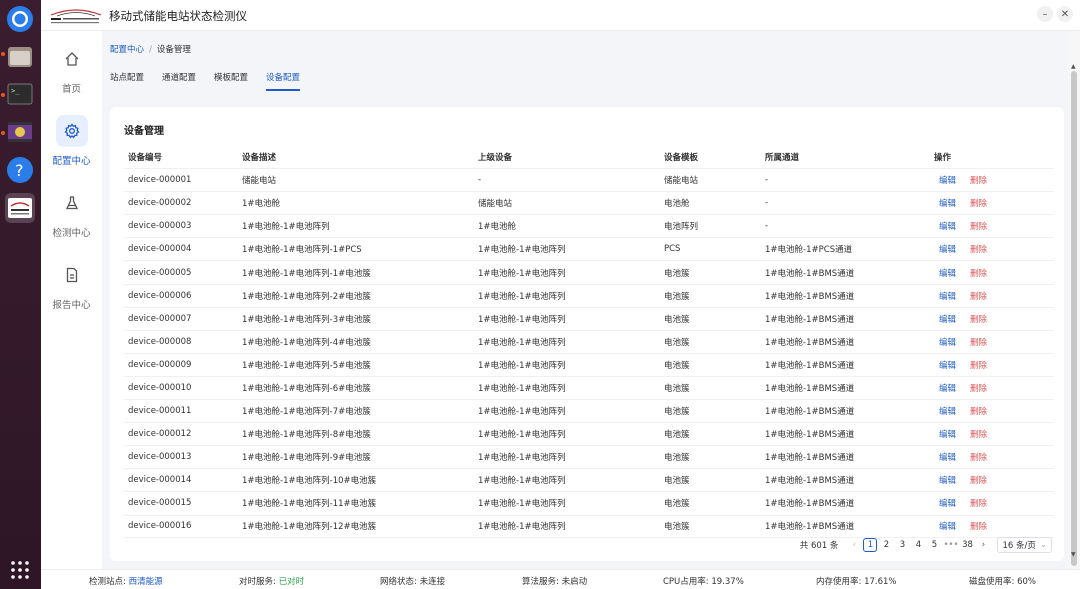 The image size is (1080, 589). What do you see at coordinates (413, 582) in the screenshot?
I see `status-network: 网络状态: 未连接` at bounding box center [413, 582].